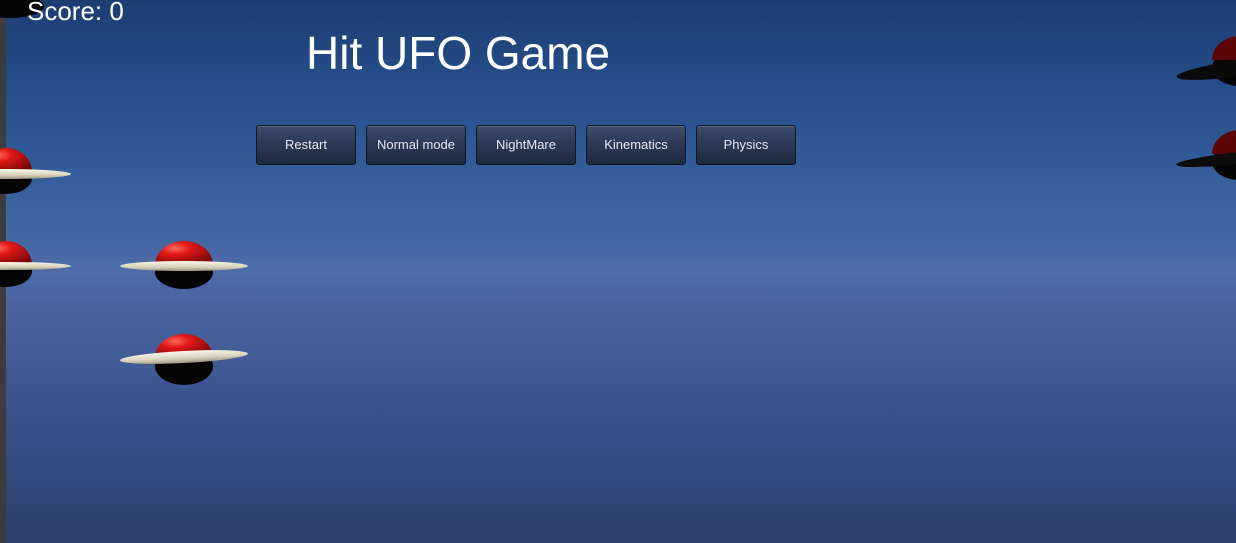 The height and width of the screenshot is (543, 1236). Describe the element at coordinates (526, 145) in the screenshot. I see `nightmare-button: NightMare` at that location.